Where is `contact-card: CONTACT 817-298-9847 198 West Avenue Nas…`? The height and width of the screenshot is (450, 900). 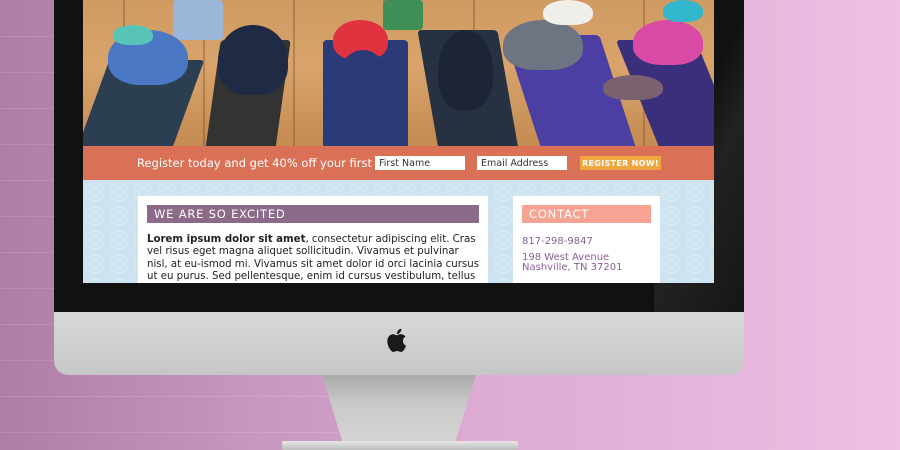 contact-card: CONTACT 817-298-9847 198 West Avenue Nas… is located at coordinates (586, 239).